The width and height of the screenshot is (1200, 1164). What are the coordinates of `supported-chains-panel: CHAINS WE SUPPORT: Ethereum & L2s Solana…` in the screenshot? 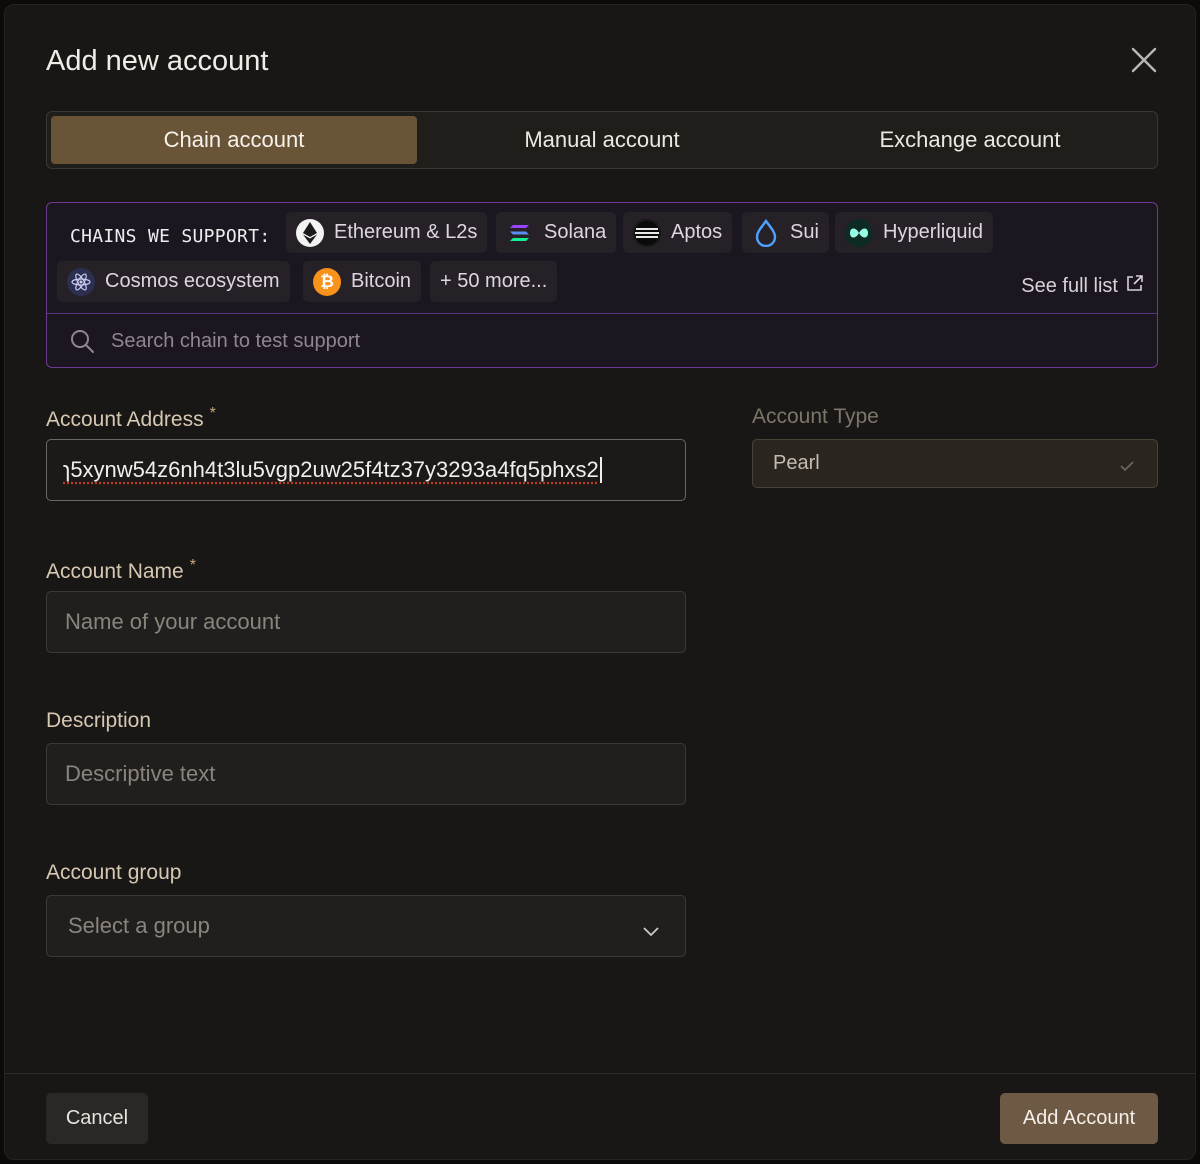 It's located at (602, 285).